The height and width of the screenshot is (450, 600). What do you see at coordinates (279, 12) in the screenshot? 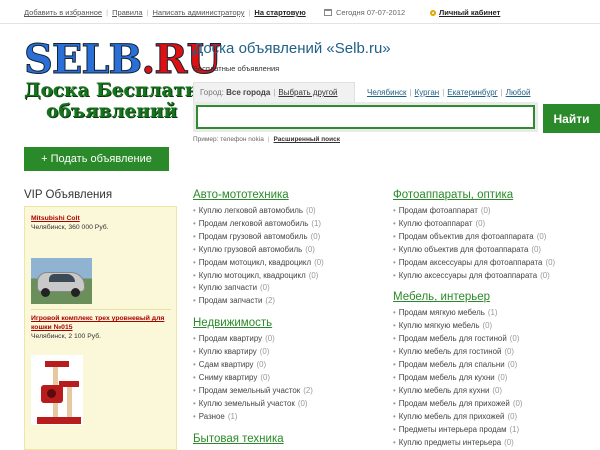
I see `start-page-link: На стартовую` at bounding box center [279, 12].